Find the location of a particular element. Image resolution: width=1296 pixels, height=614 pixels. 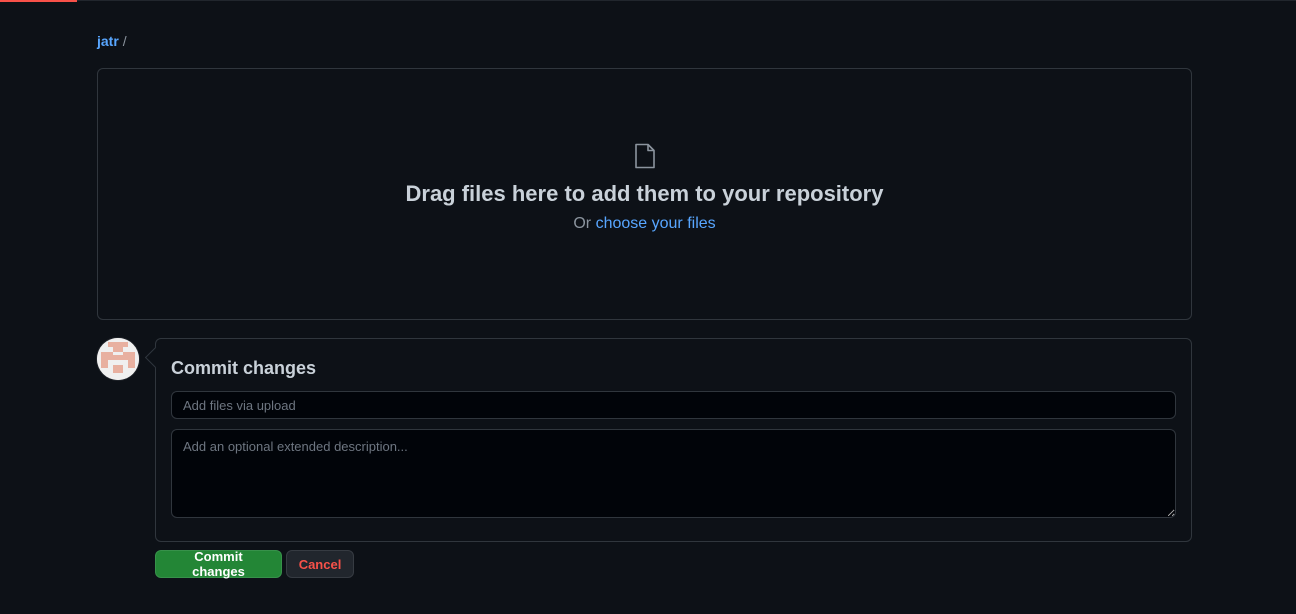

dropzone-subtitle: Or choose your files is located at coordinates (644, 224).